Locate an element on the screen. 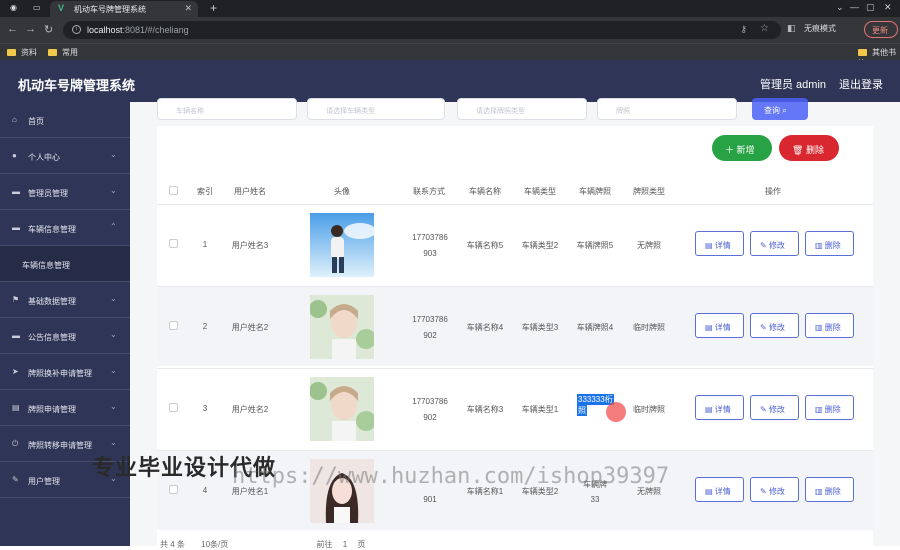 This screenshot has width=900, height=550. sidebar-item-basic-data: ⚑ 基础数据管理 ⌄ is located at coordinates (65, 300).